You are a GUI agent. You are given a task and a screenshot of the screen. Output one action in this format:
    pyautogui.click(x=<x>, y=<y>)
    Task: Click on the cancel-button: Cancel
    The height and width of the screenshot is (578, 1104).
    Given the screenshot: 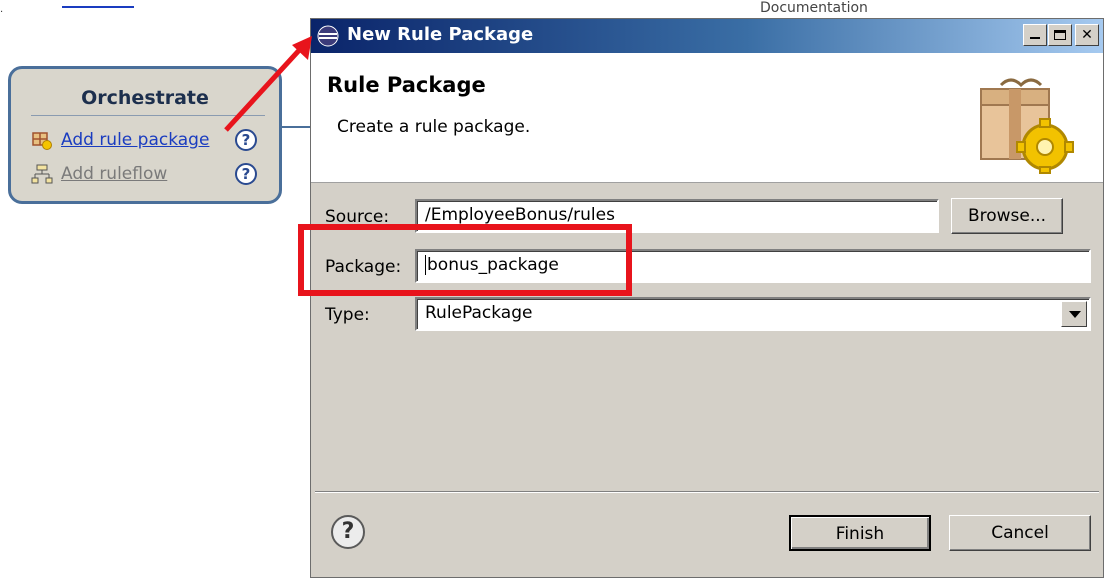 What is the action you would take?
    pyautogui.click(x=1020, y=533)
    